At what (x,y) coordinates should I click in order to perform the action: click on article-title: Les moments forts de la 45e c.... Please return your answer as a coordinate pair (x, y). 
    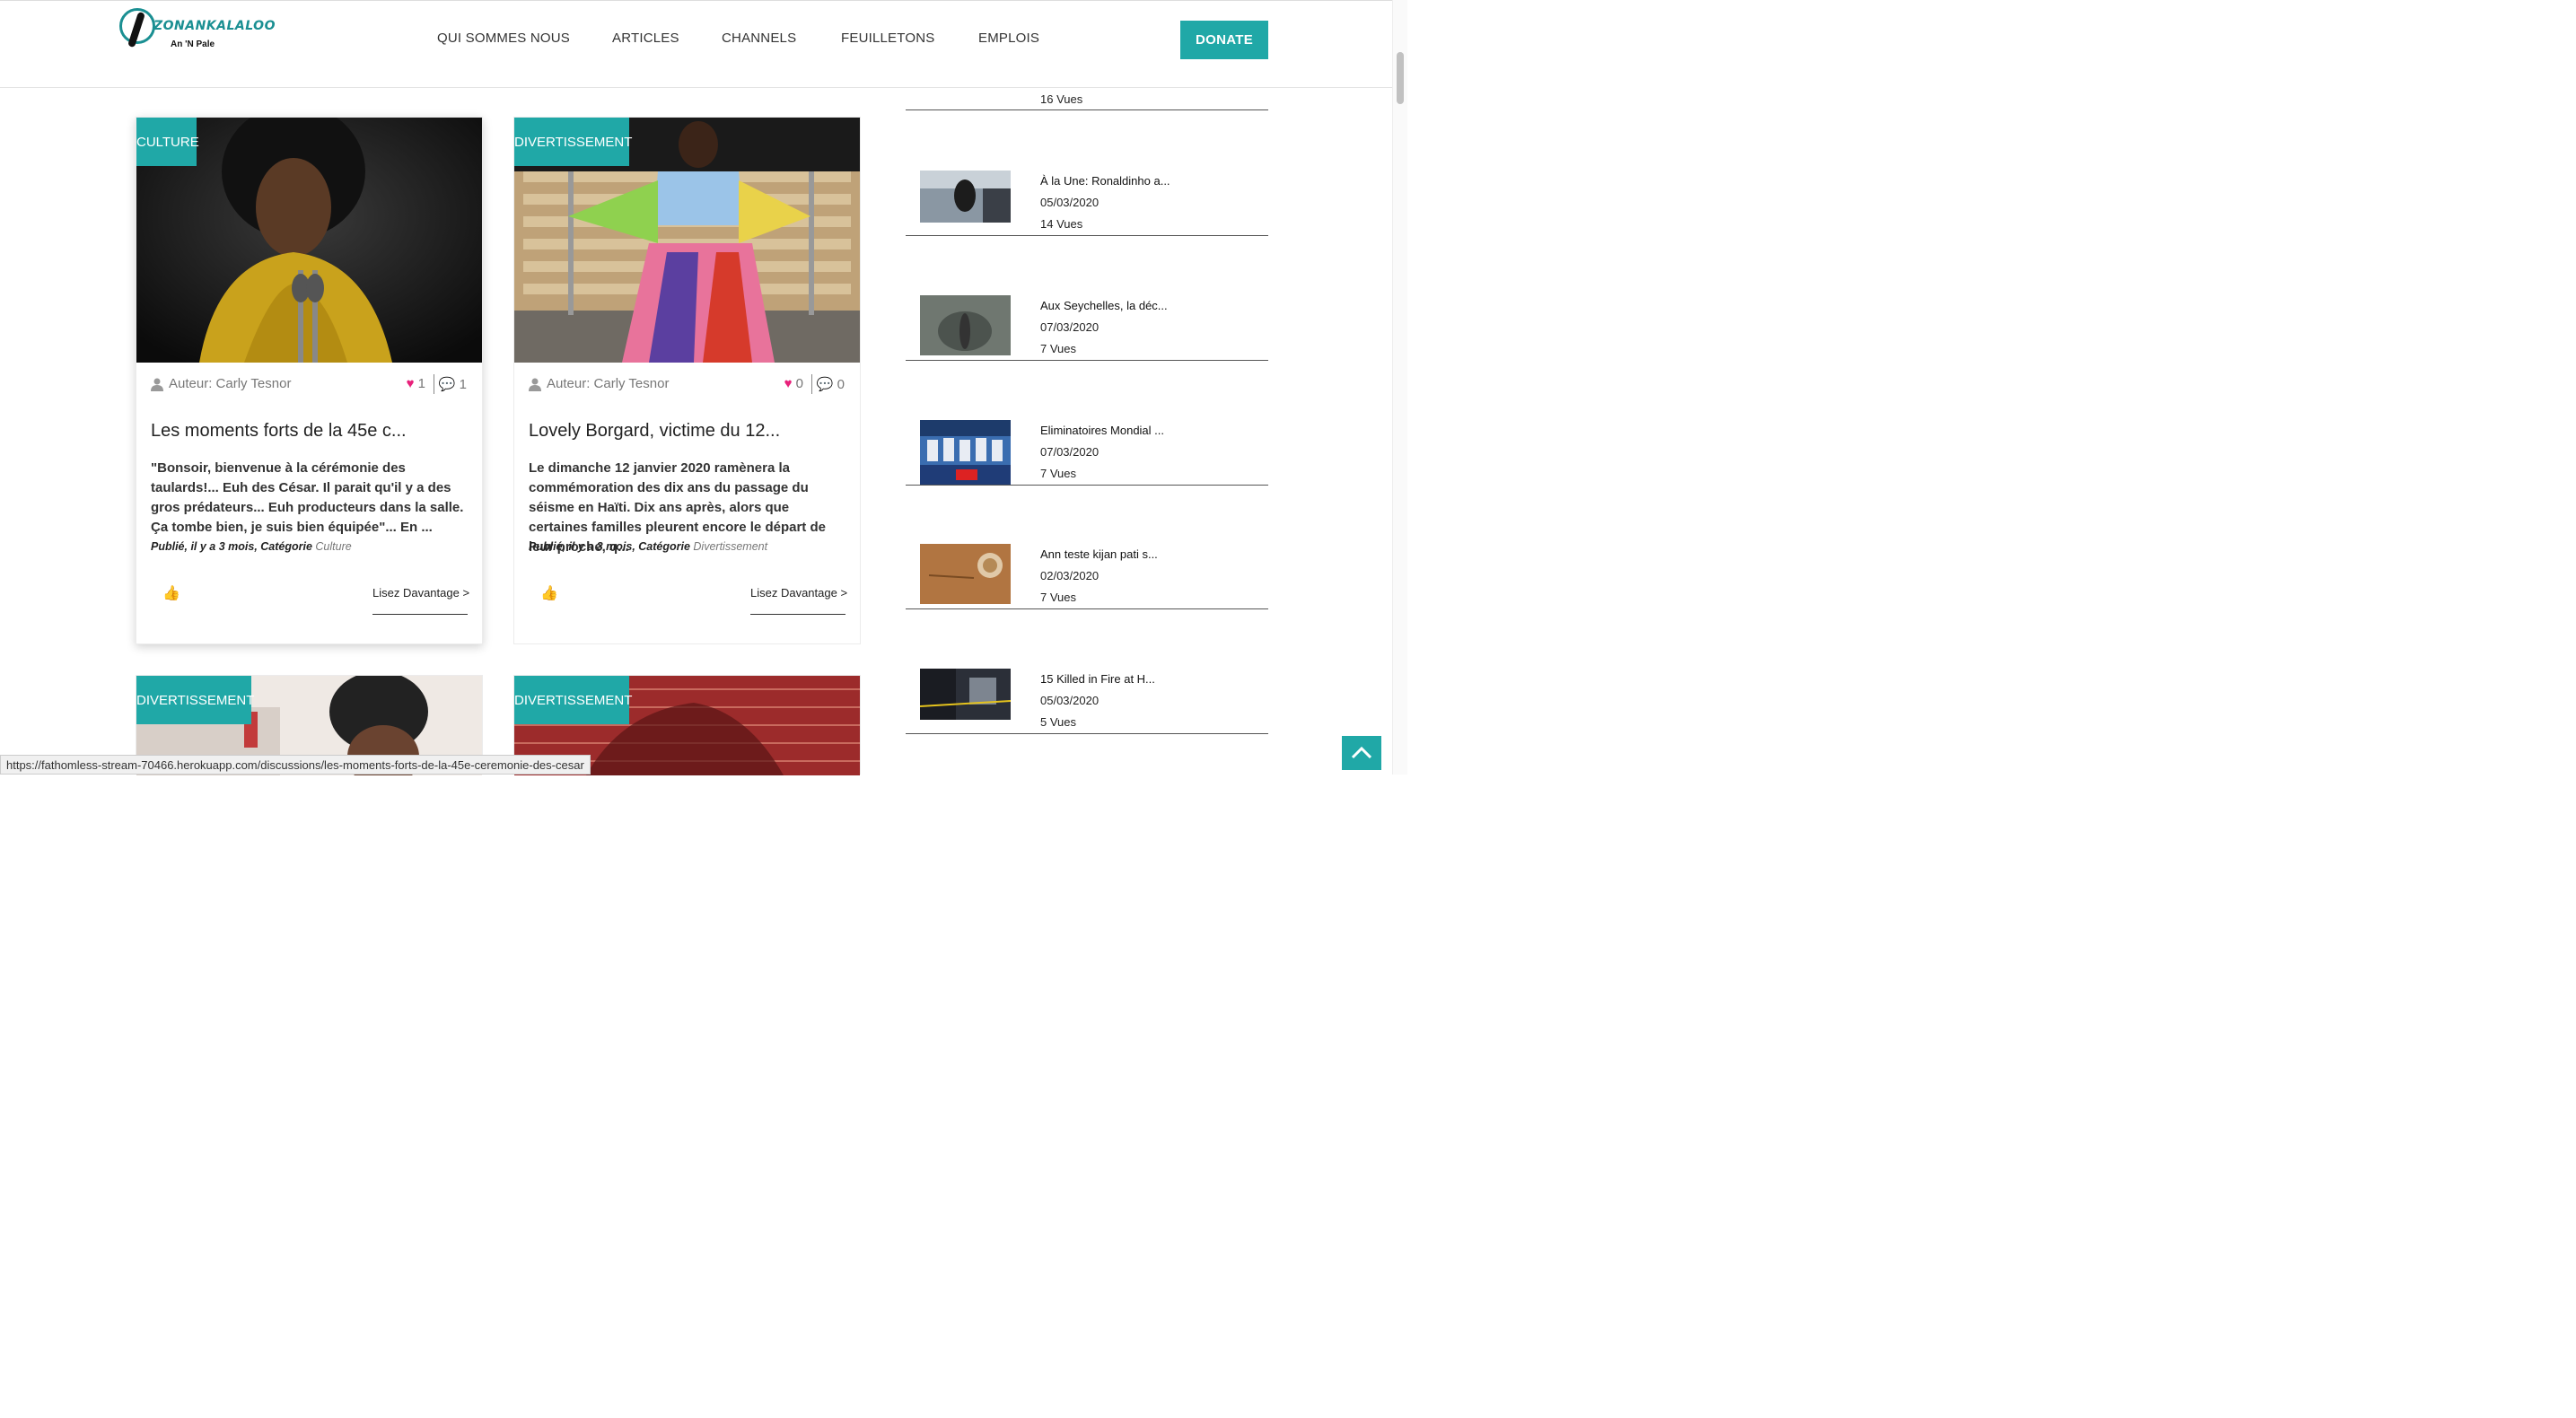
    Looking at the image, I should click on (279, 432).